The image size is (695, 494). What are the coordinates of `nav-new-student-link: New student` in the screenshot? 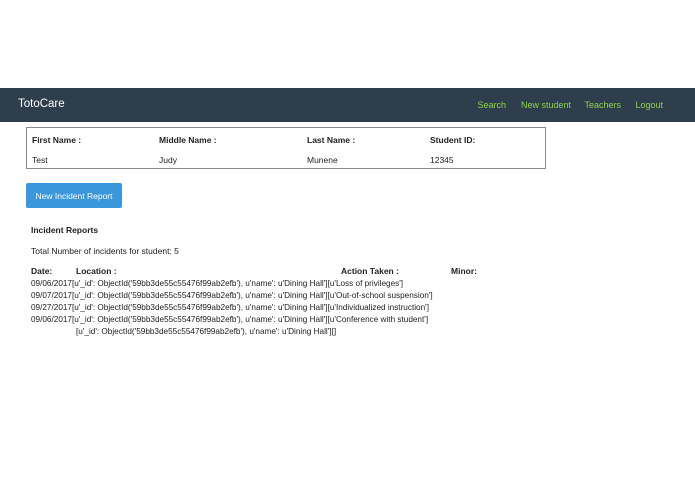 It's located at (546, 105).